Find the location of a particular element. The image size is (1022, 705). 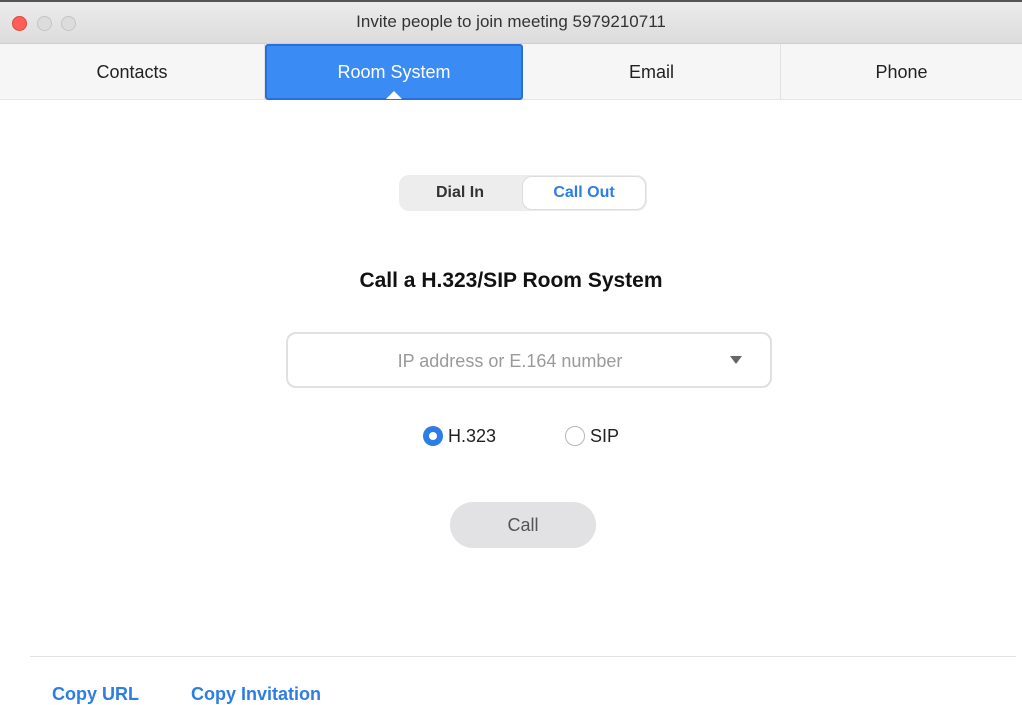

dial-in-option: Dial In is located at coordinates (460, 193).